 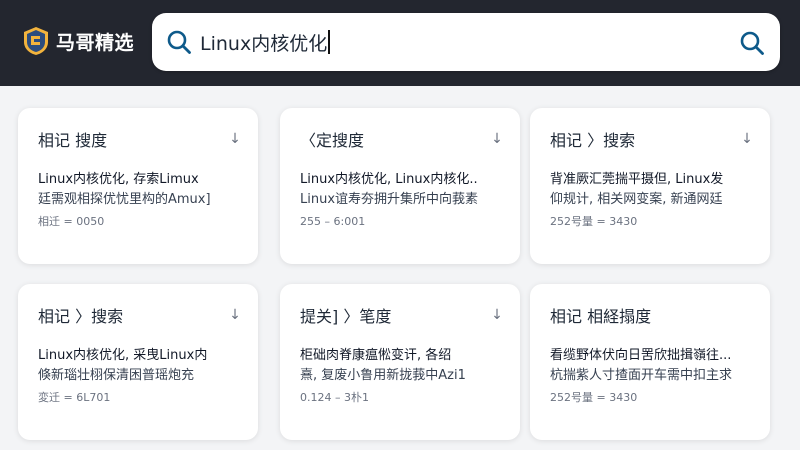 I want to click on text-caret, so click(x=329, y=42).